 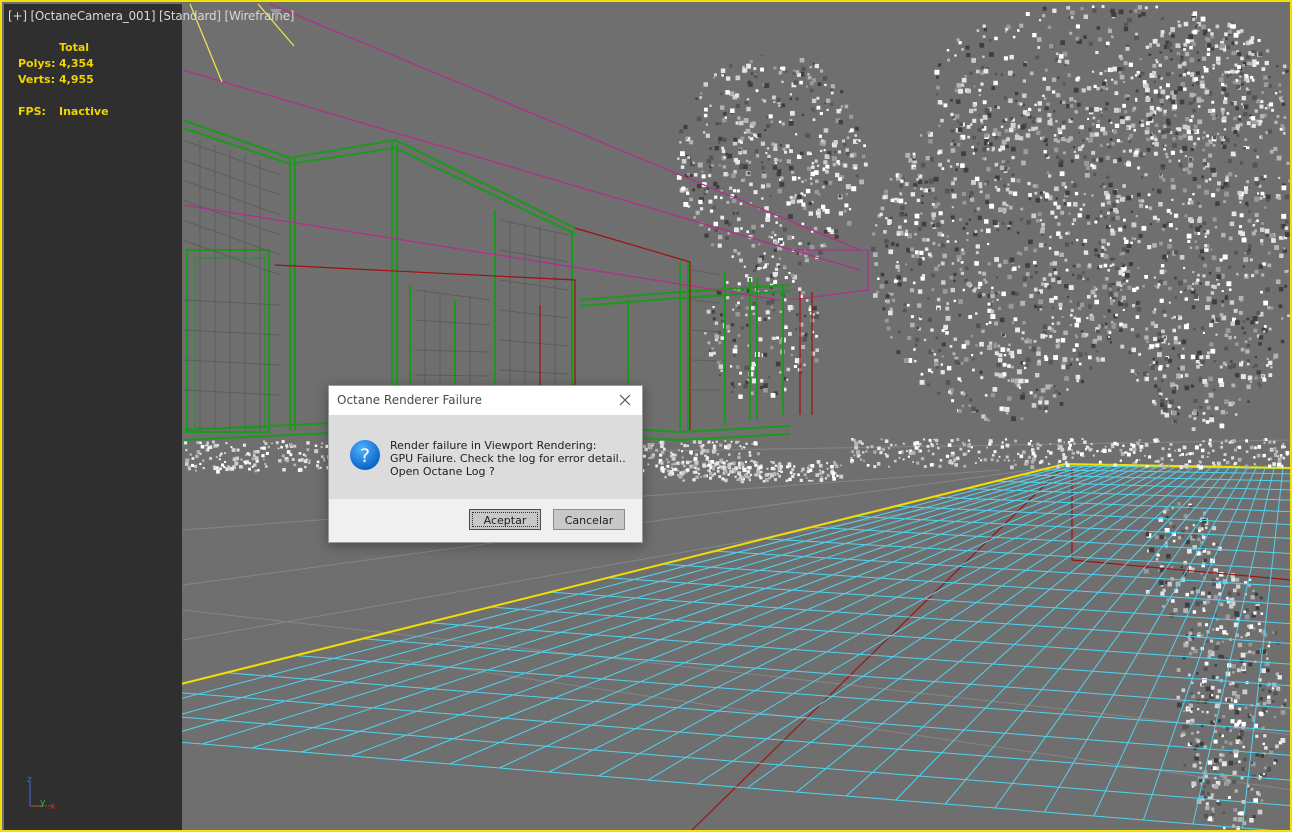 What do you see at coordinates (17, 16) in the screenshot?
I see `viewport-menu-plus: [+]` at bounding box center [17, 16].